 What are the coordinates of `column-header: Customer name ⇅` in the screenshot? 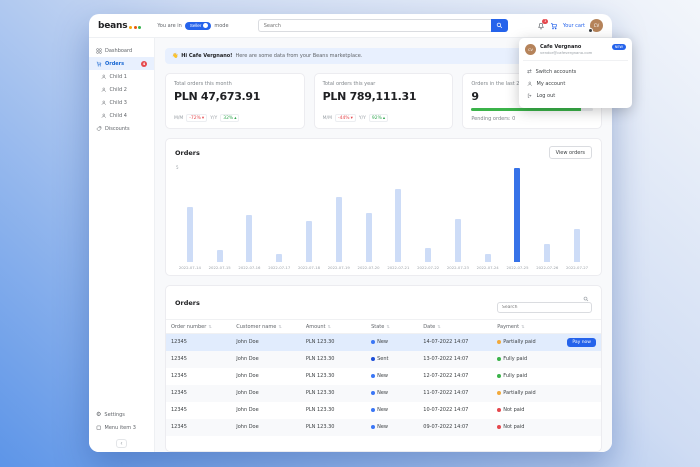 It's located at (266, 326).